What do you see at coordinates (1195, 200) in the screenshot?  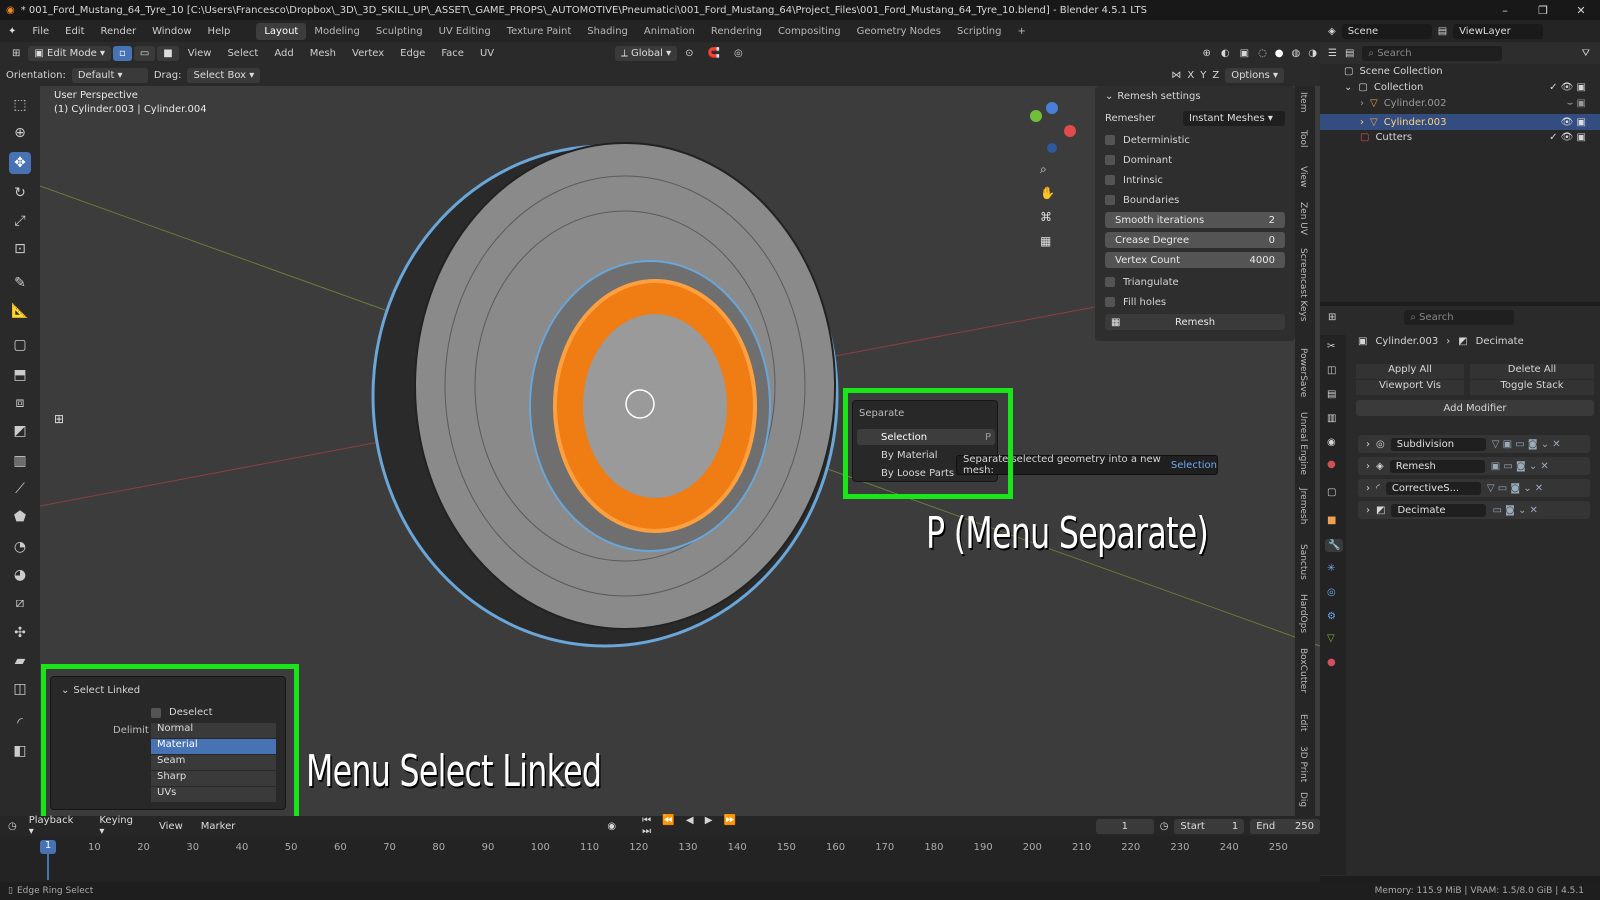 I see `boundaries-checkbox: Boundaries` at bounding box center [1195, 200].